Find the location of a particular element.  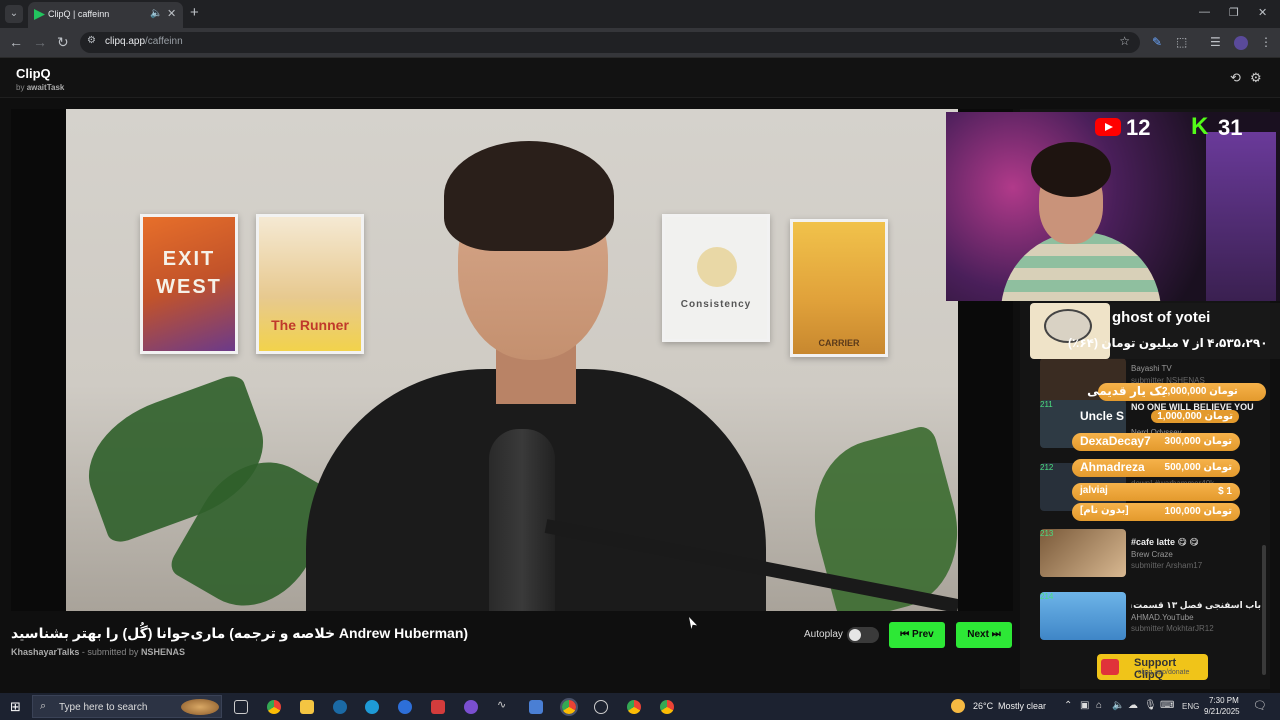

history-icon: ⟲ is located at coordinates (1235, 78).